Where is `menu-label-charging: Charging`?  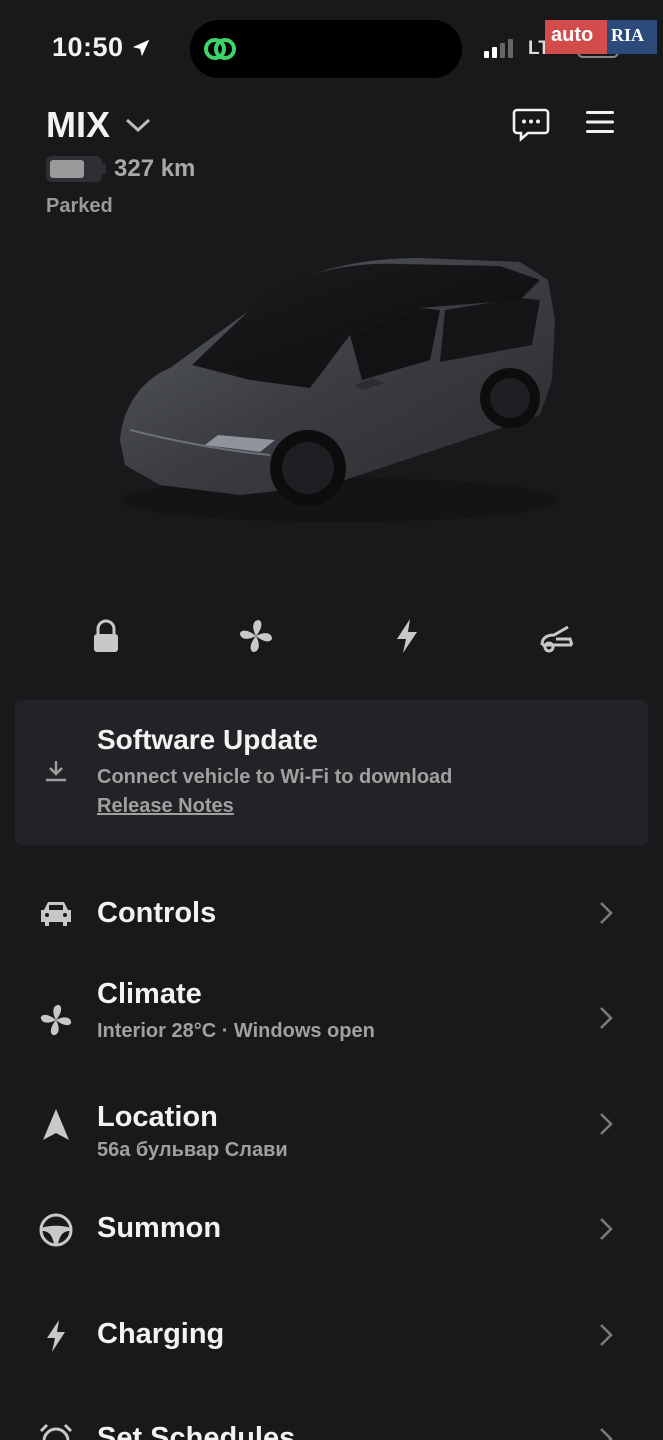
menu-label-charging: Charging is located at coordinates (161, 1334).